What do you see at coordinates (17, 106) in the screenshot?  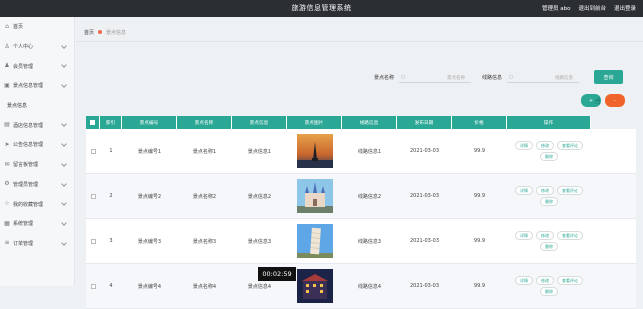 I see `sidebar-item-label: 景点信息` at bounding box center [17, 106].